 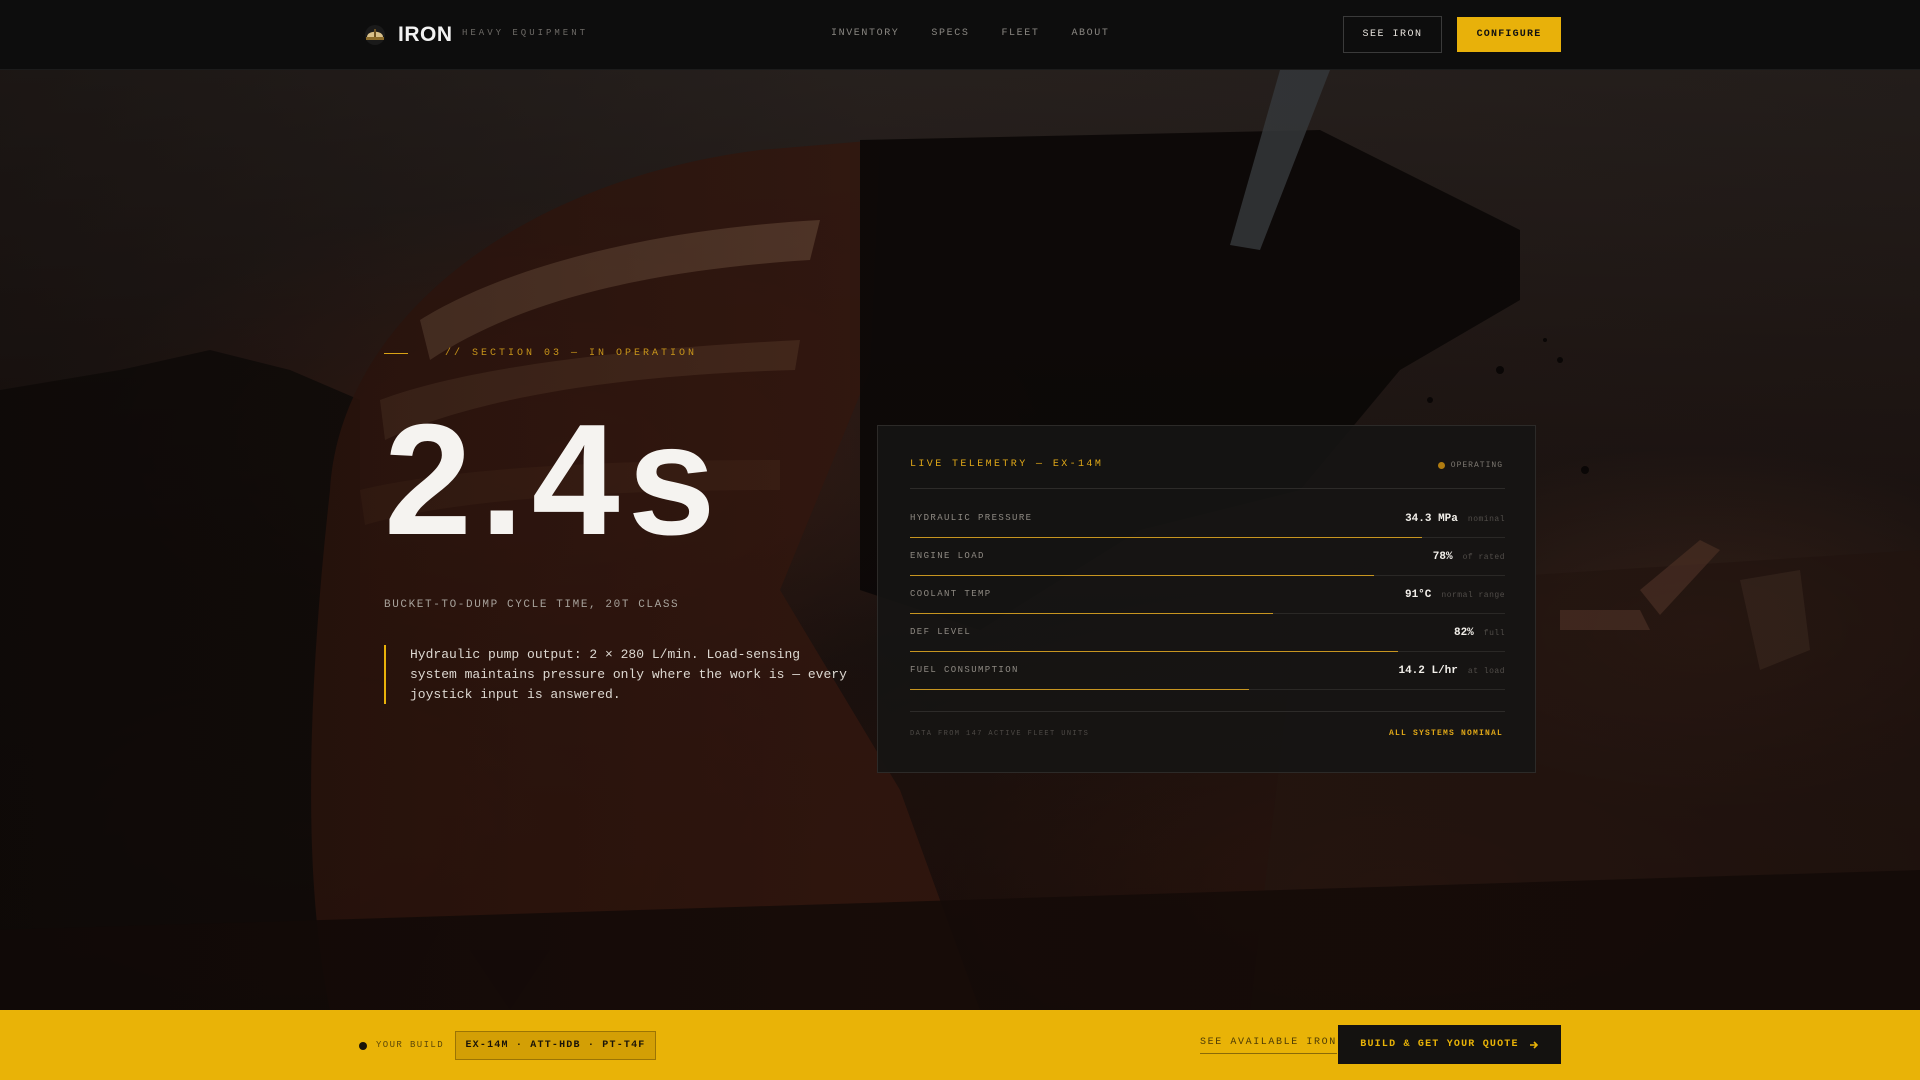 I want to click on section-label: // SECTION 03 — IN OPERATION, so click(x=571, y=353).